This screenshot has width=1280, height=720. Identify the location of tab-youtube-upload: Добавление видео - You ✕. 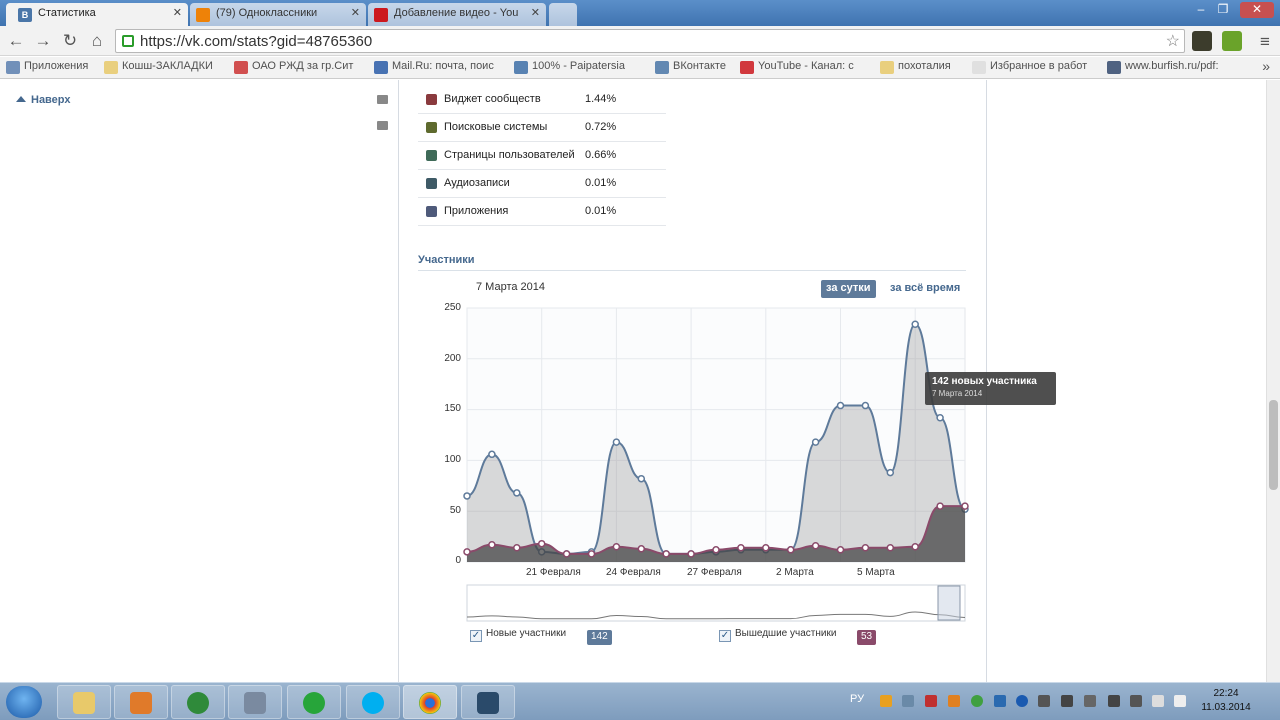
(457, 14).